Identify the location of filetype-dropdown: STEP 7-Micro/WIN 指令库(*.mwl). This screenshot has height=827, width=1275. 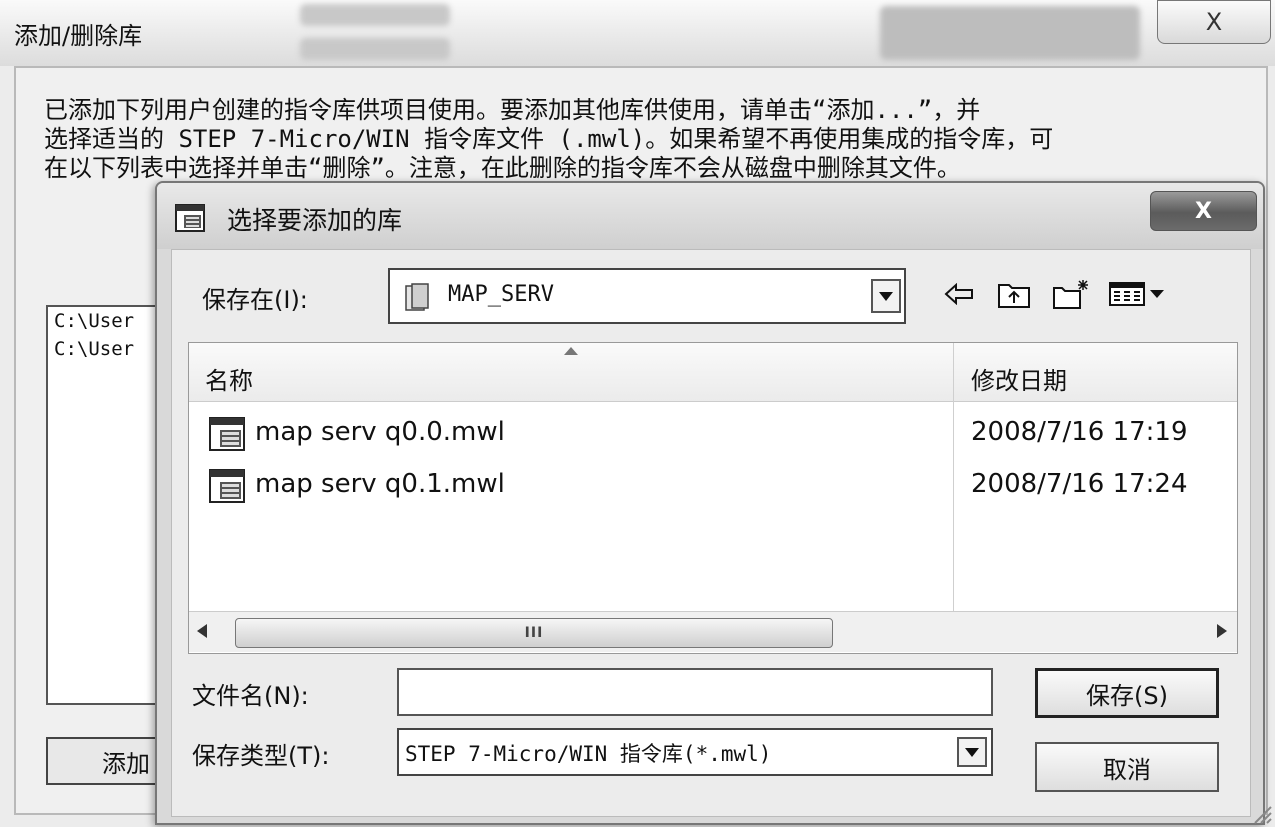
(695, 752).